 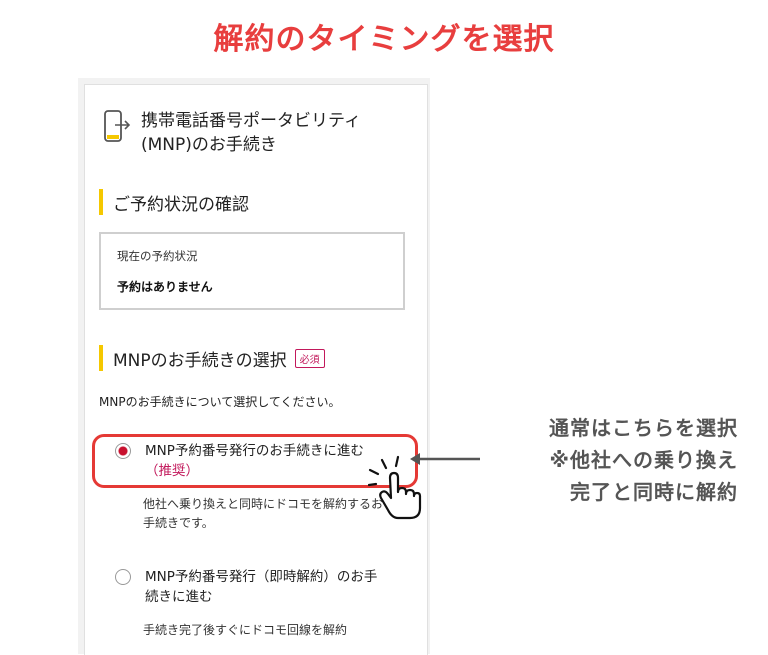 I want to click on annotation-note: 通常はこちらを選択 ※他社への乗り換え 完了と同時に解約, so click(x=643, y=460).